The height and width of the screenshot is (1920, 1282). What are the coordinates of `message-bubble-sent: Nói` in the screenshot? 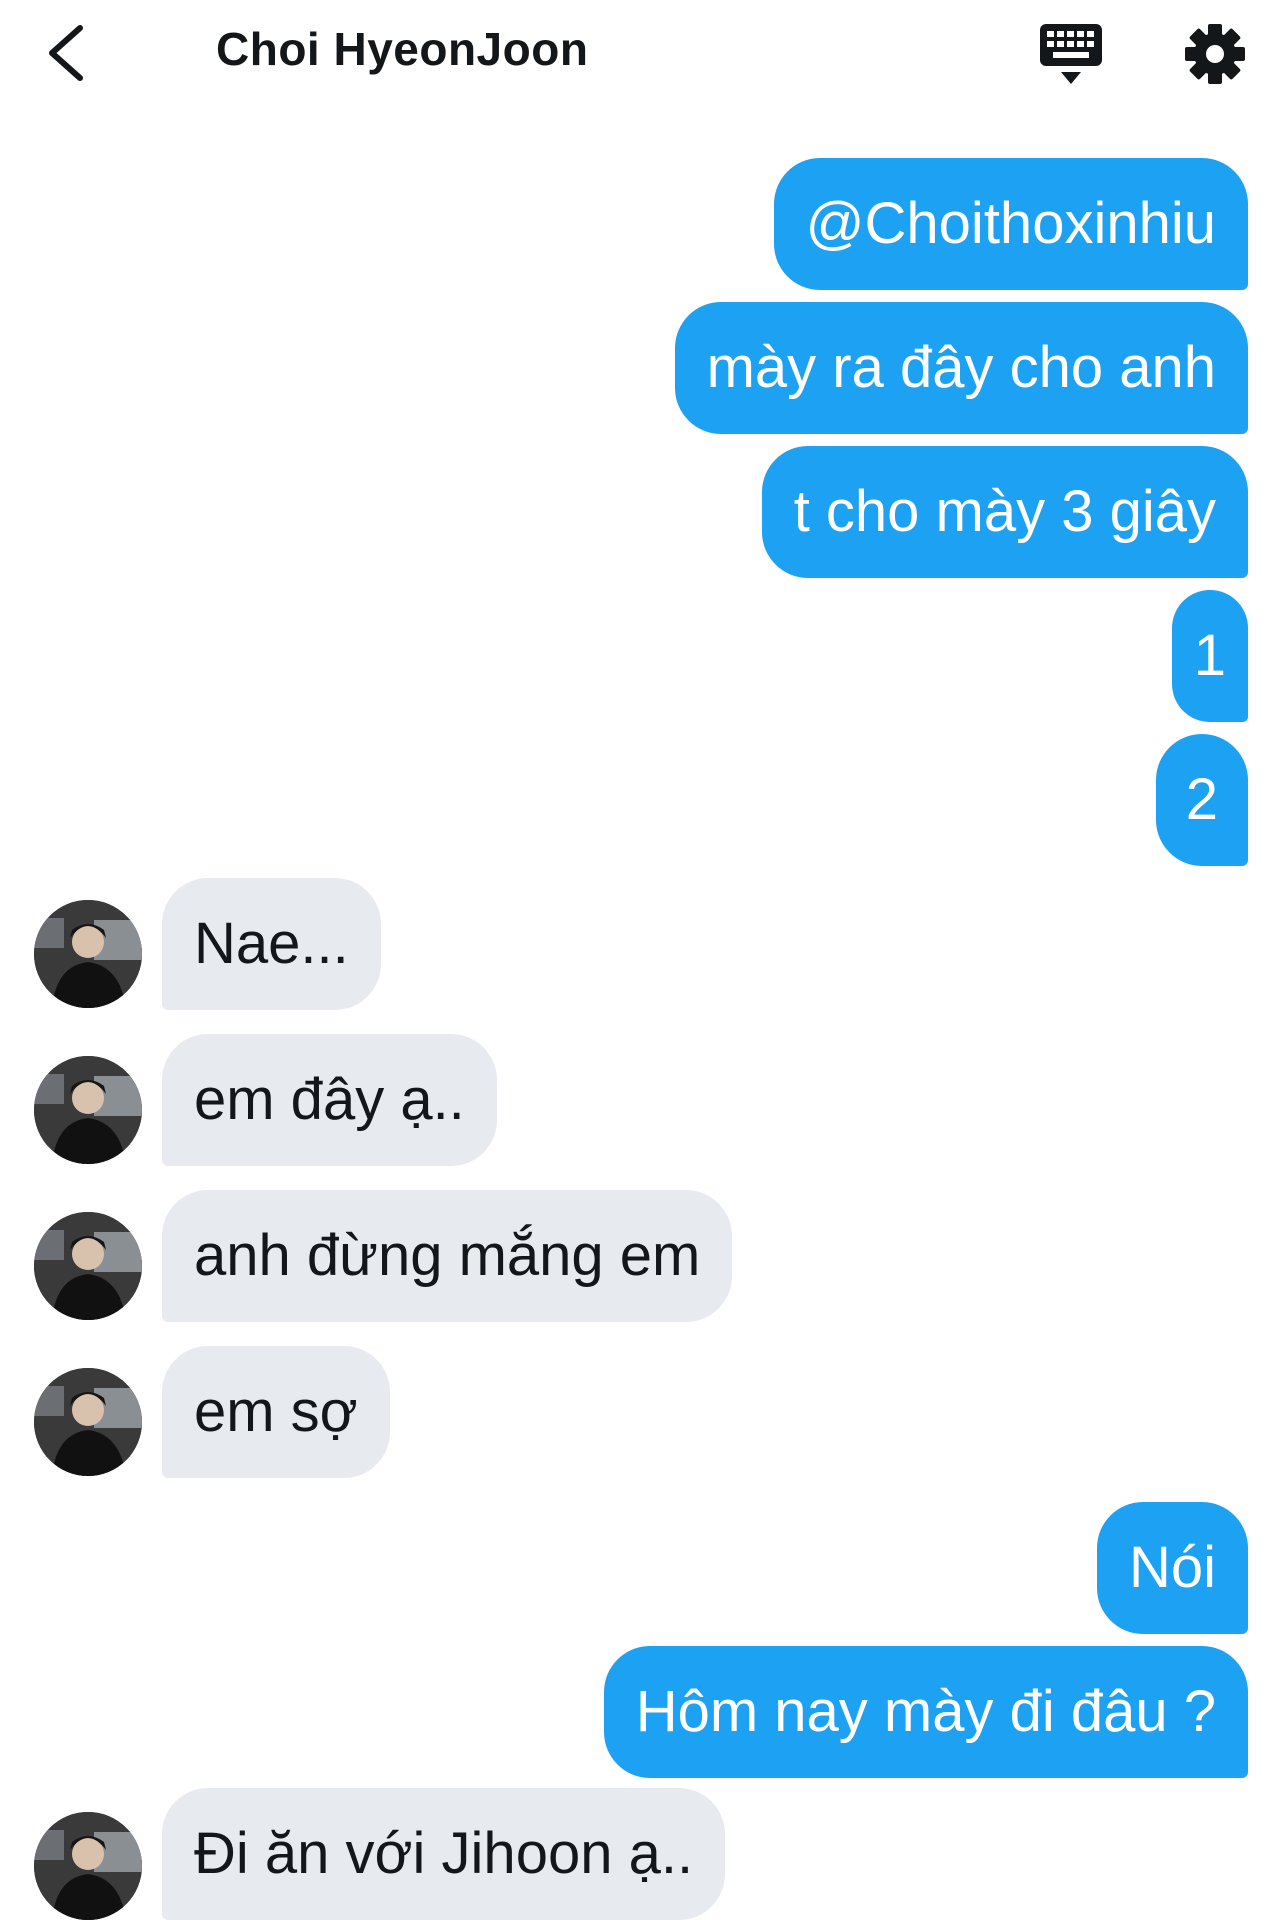 It's located at (1172, 1568).